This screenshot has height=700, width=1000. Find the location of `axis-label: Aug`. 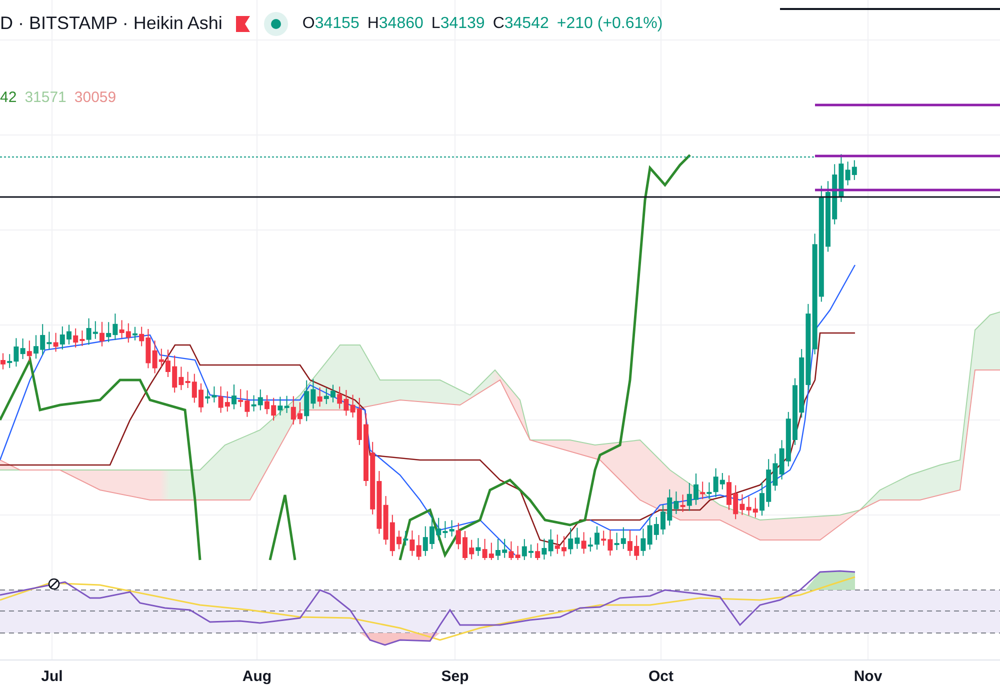

axis-label: Aug is located at coordinates (257, 676).